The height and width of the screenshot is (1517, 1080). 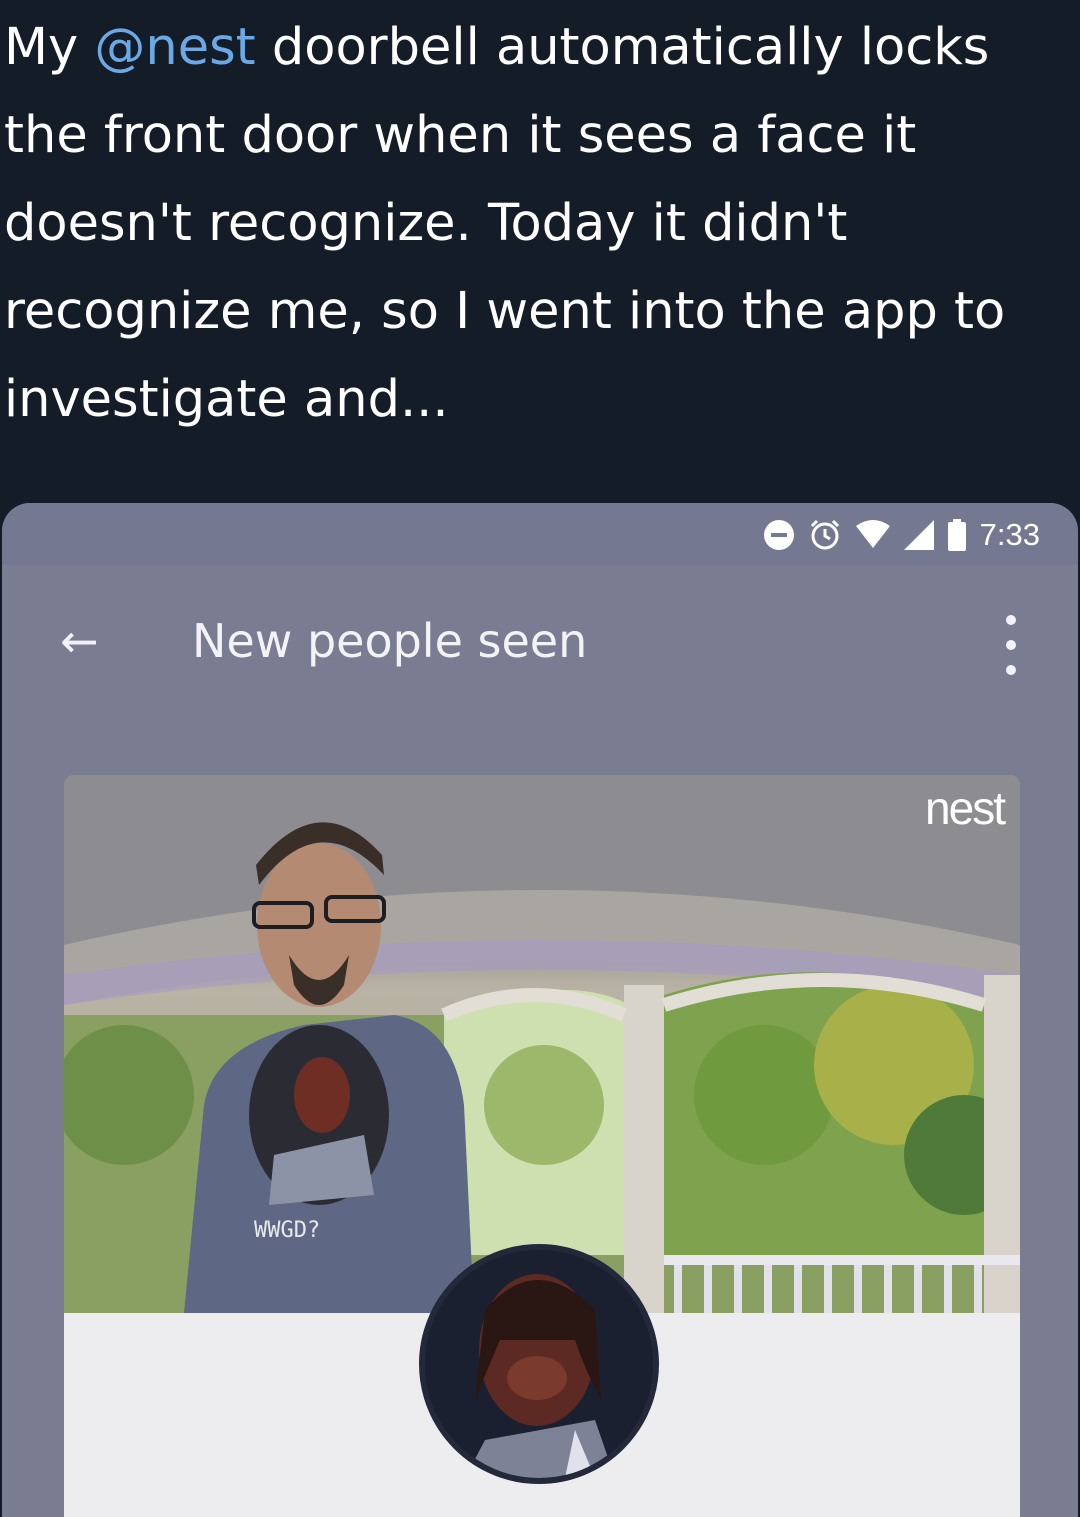 I want to click on app-bar: ← New people seen, so click(x=540, y=640).